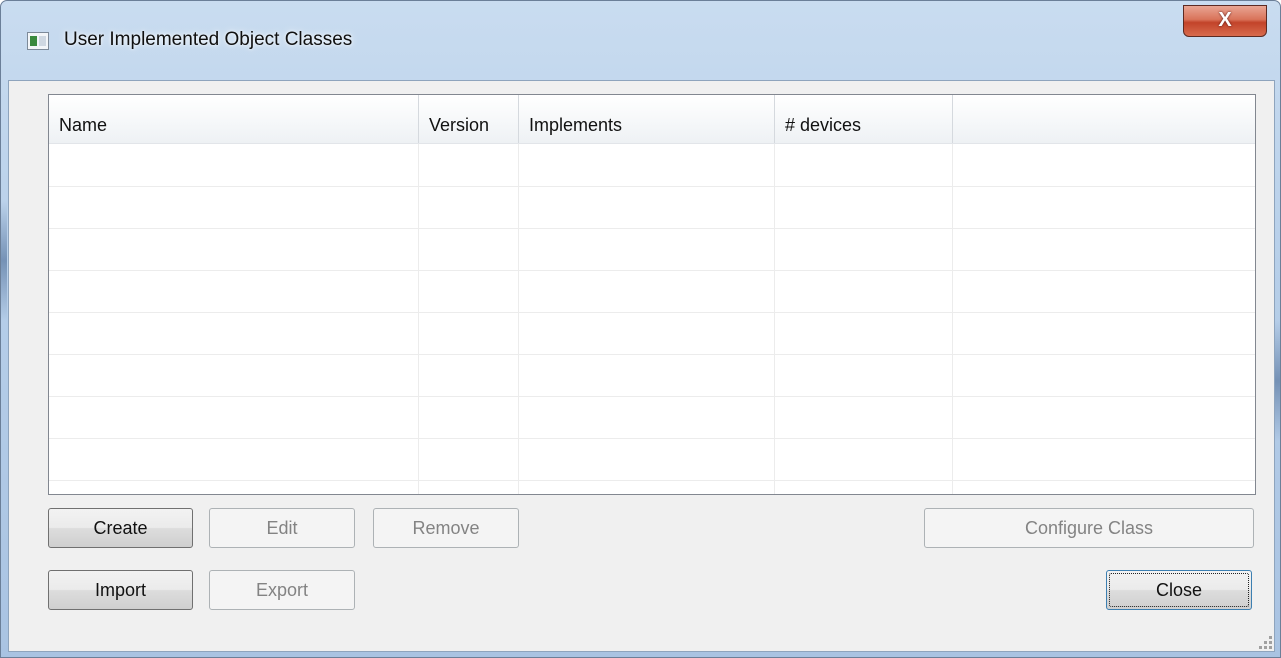 The height and width of the screenshot is (658, 1281). I want to click on edit-button: Edit, so click(282, 528).